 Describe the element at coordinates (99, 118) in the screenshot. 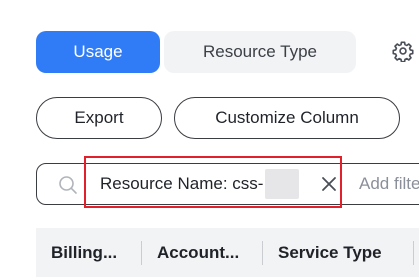

I see `export-button: Export` at that location.